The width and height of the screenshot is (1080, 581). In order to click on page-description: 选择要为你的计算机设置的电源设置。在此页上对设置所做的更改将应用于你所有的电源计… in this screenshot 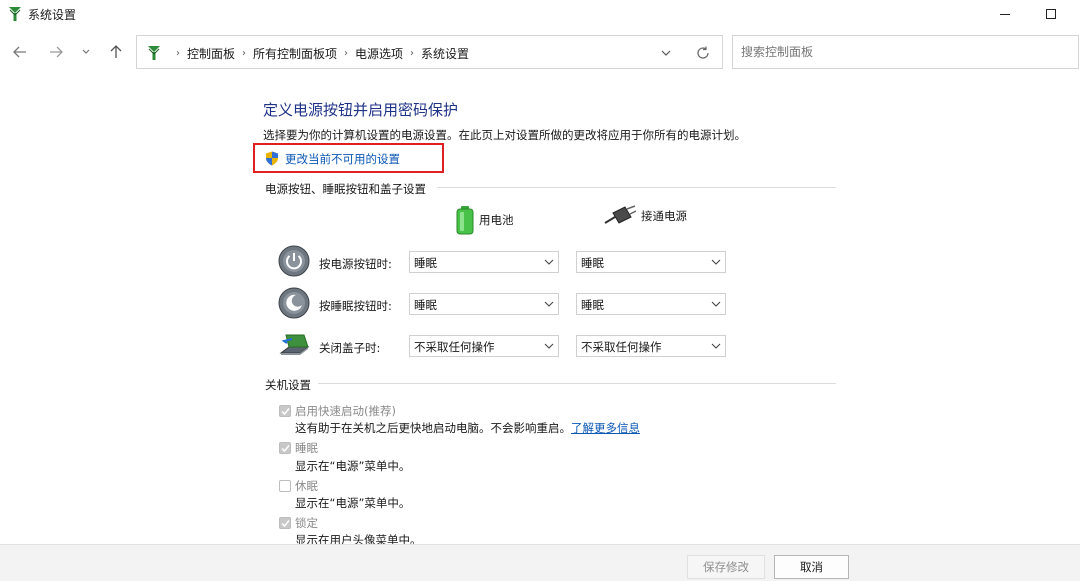, I will do `click(504, 135)`.